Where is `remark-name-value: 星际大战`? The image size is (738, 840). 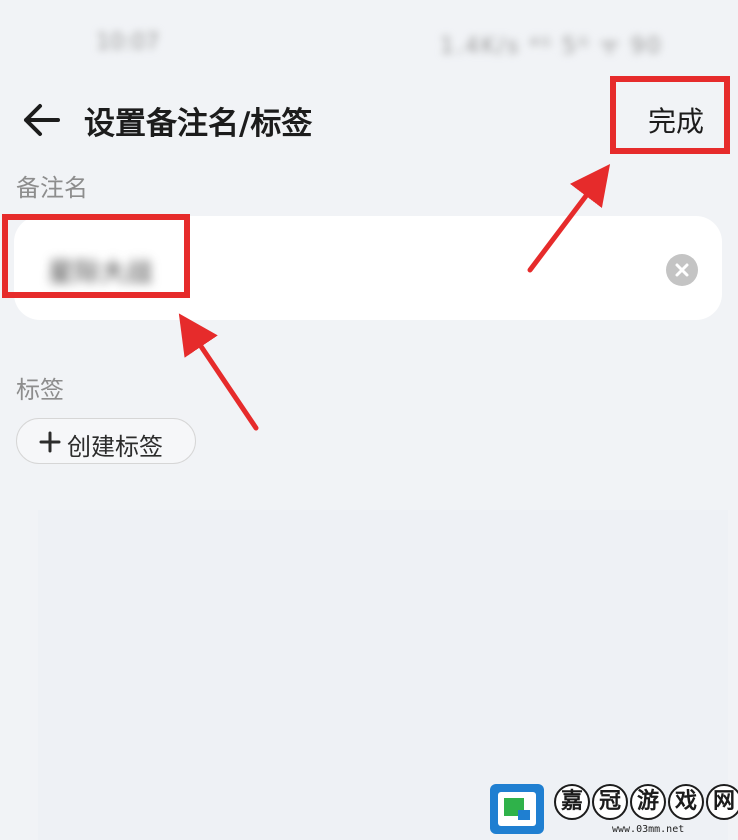
remark-name-value: 星际大战 is located at coordinates (100, 270).